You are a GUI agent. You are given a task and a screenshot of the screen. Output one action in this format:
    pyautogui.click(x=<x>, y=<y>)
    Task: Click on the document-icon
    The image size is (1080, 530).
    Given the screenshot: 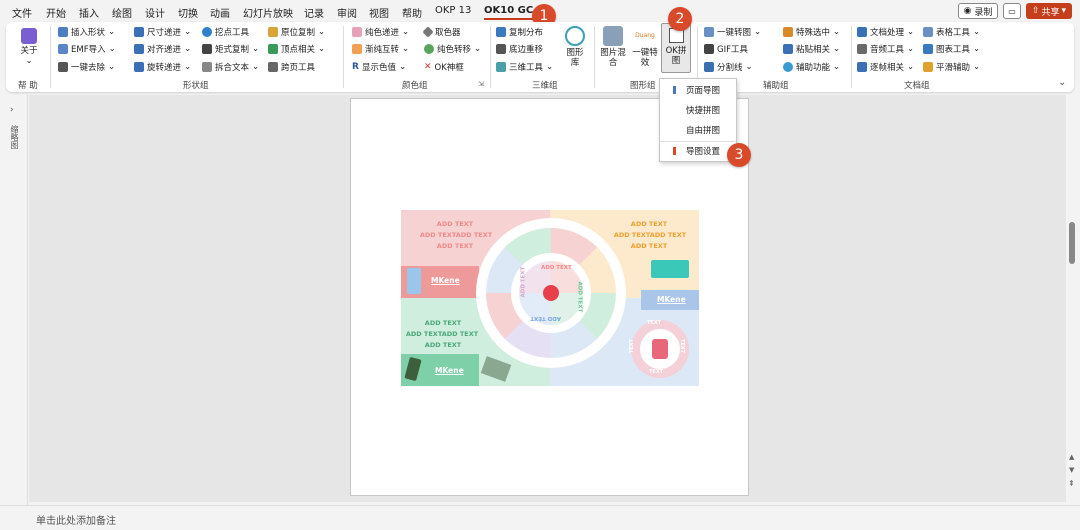 What is the action you would take?
    pyautogui.click(x=862, y=32)
    